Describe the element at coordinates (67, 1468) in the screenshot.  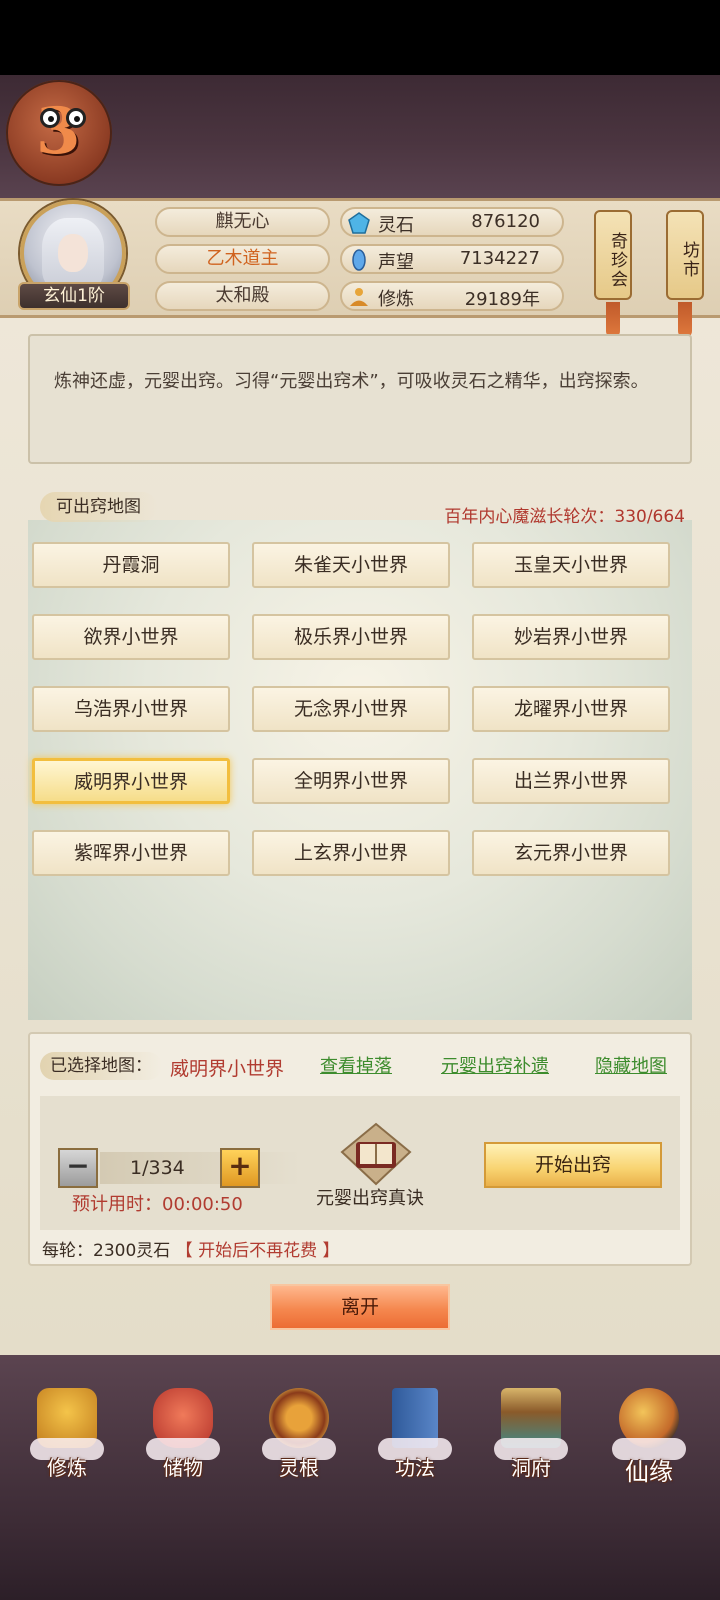
I see `nav-label: 修炼` at that location.